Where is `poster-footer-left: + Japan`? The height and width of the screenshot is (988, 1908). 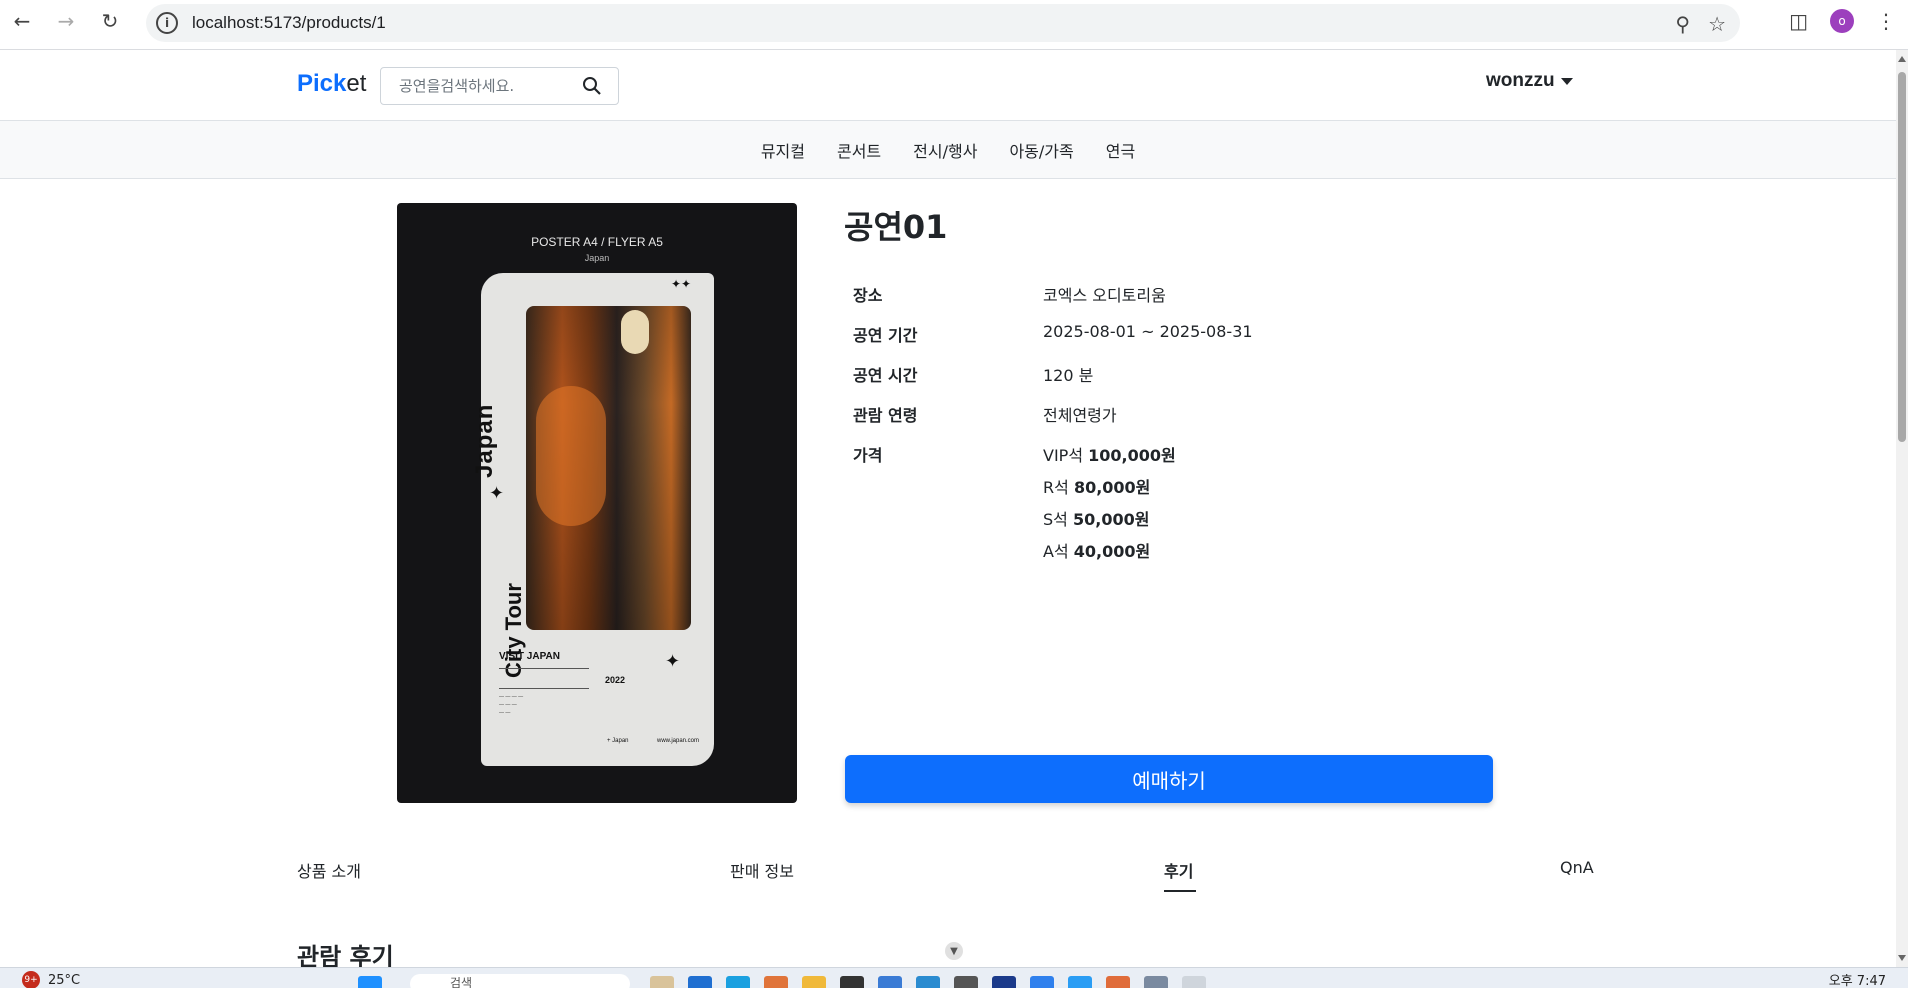
poster-footer-left: + Japan is located at coordinates (618, 741).